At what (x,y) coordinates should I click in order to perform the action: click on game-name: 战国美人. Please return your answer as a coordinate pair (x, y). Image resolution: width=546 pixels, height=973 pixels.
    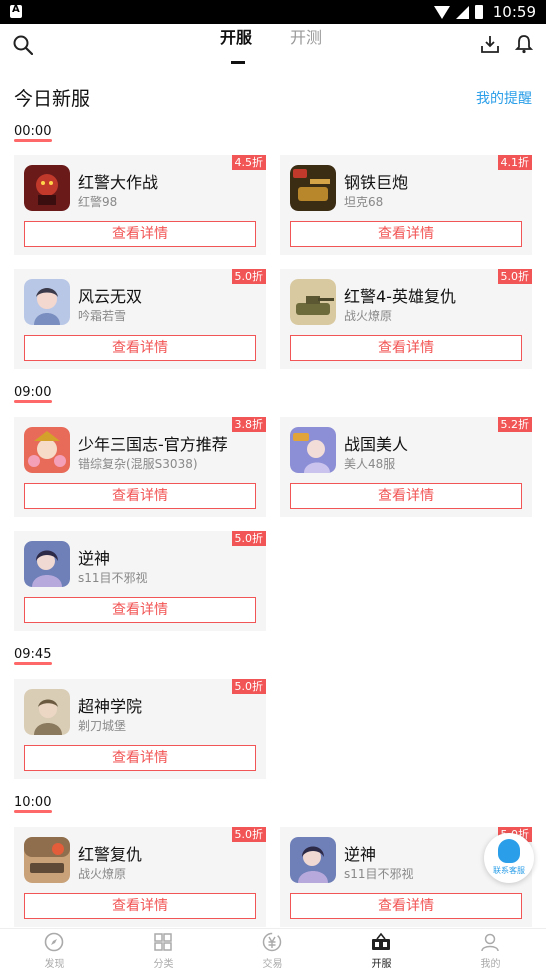
    Looking at the image, I should click on (376, 444).